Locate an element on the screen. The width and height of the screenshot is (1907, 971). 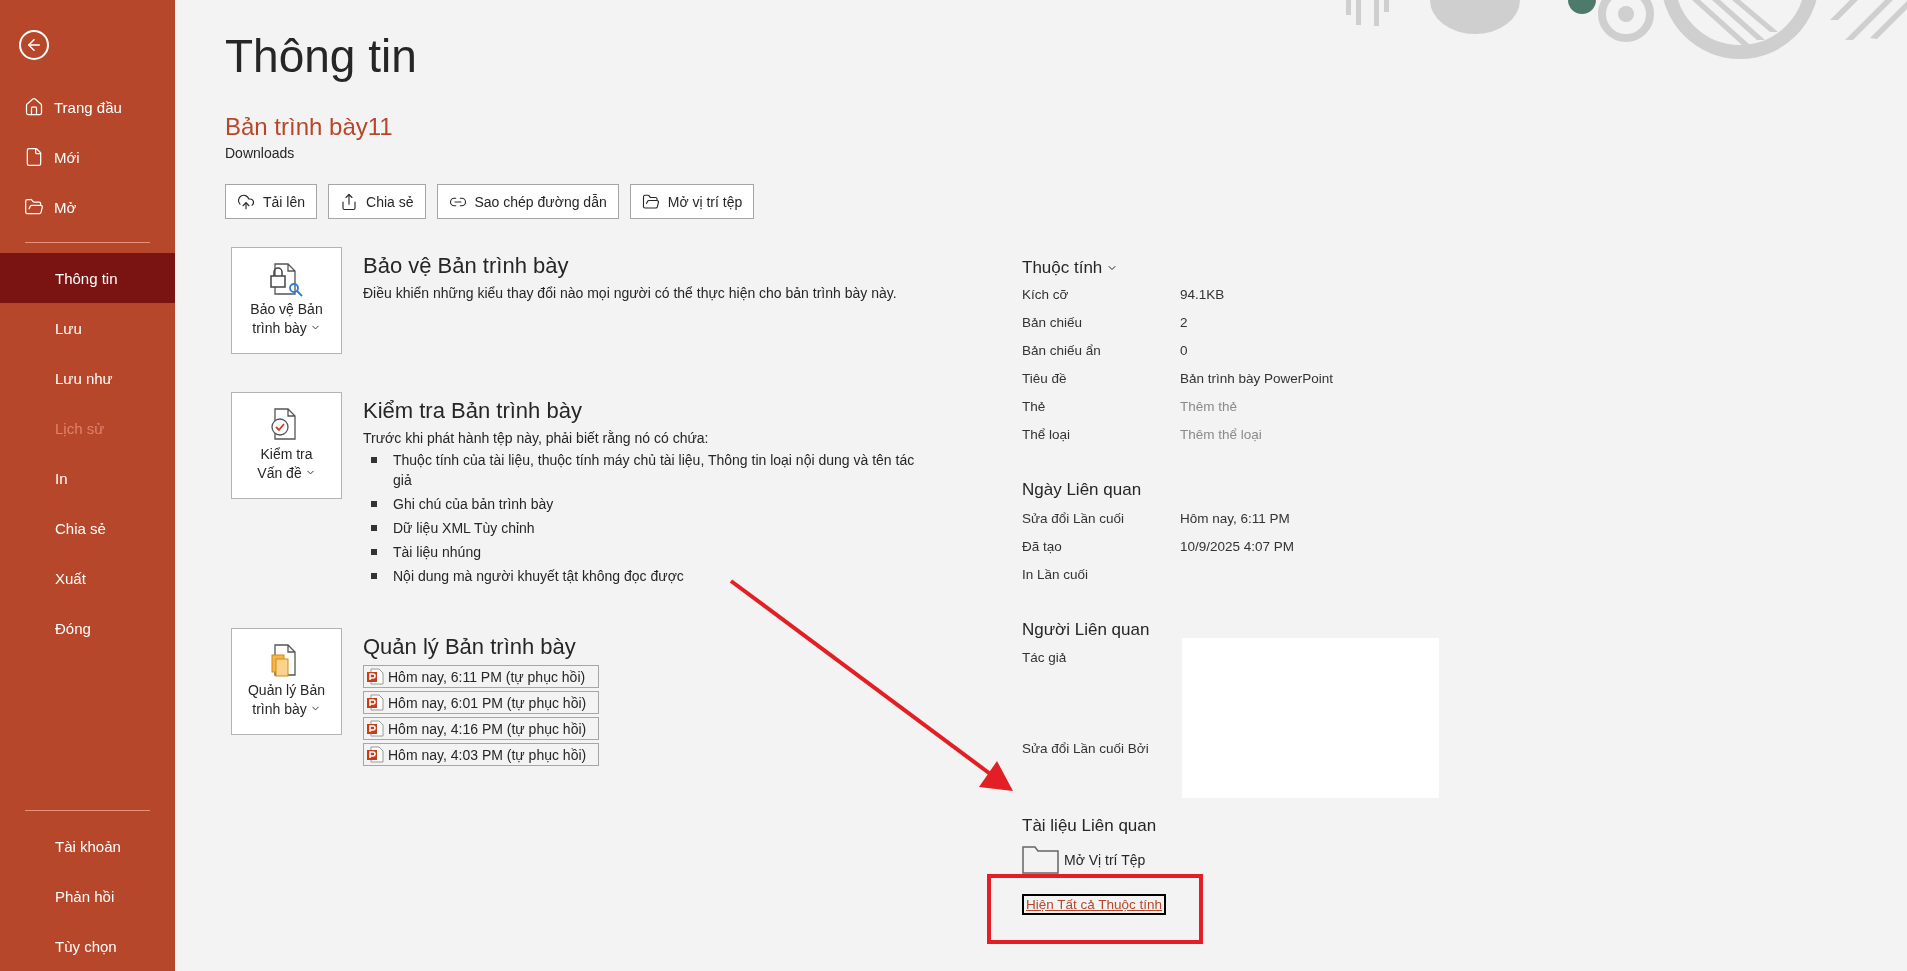
property-label: Kích cỡ is located at coordinates (1046, 294).